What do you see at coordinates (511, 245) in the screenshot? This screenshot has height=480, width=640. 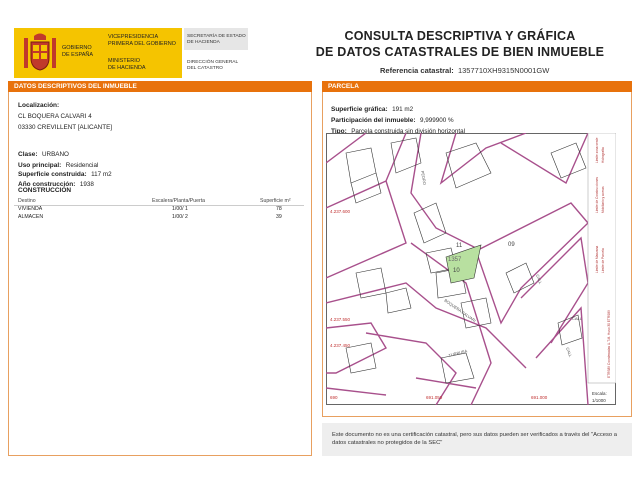 I see `parcel-number: 09` at bounding box center [511, 245].